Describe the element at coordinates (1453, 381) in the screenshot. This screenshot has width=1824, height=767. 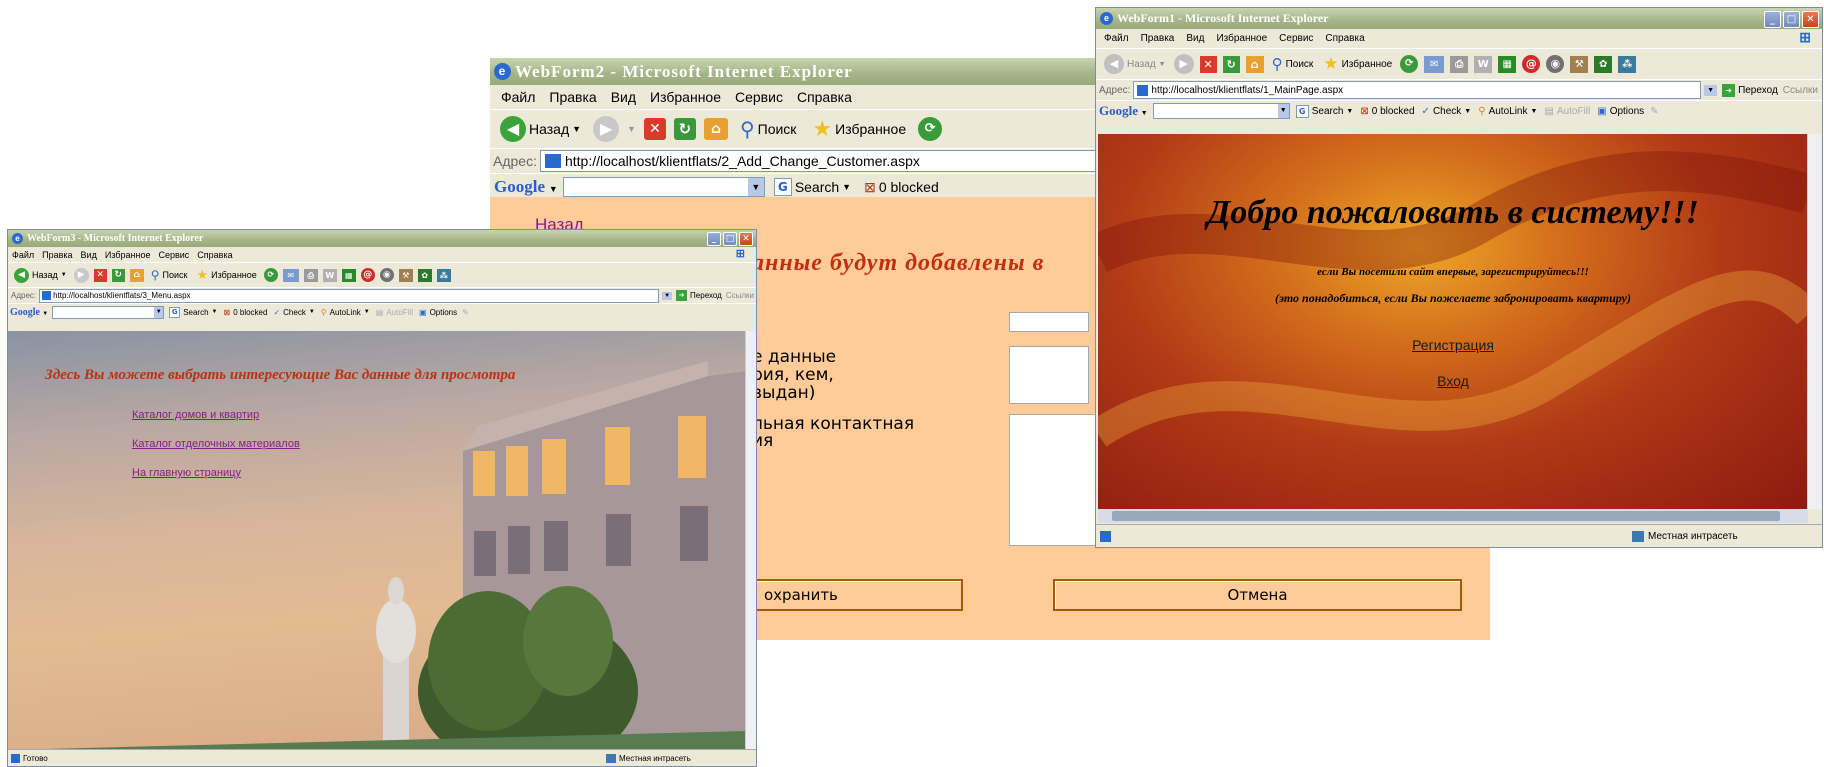
I see `login-link: Вход` at that location.